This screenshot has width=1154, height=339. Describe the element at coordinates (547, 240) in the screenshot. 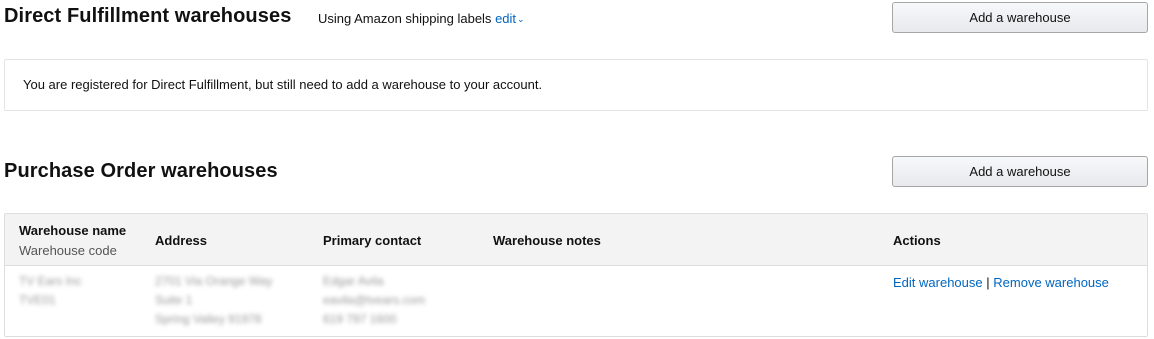

I see `header-warehouse-notes: Warehouse notes` at that location.